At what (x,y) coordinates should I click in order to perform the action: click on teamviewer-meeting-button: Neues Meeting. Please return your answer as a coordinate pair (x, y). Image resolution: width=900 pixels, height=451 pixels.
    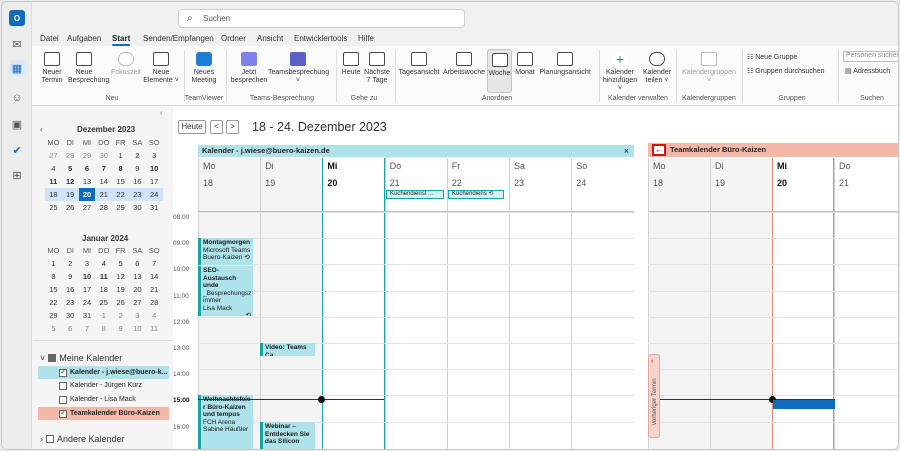
    Looking at the image, I should click on (204, 68).